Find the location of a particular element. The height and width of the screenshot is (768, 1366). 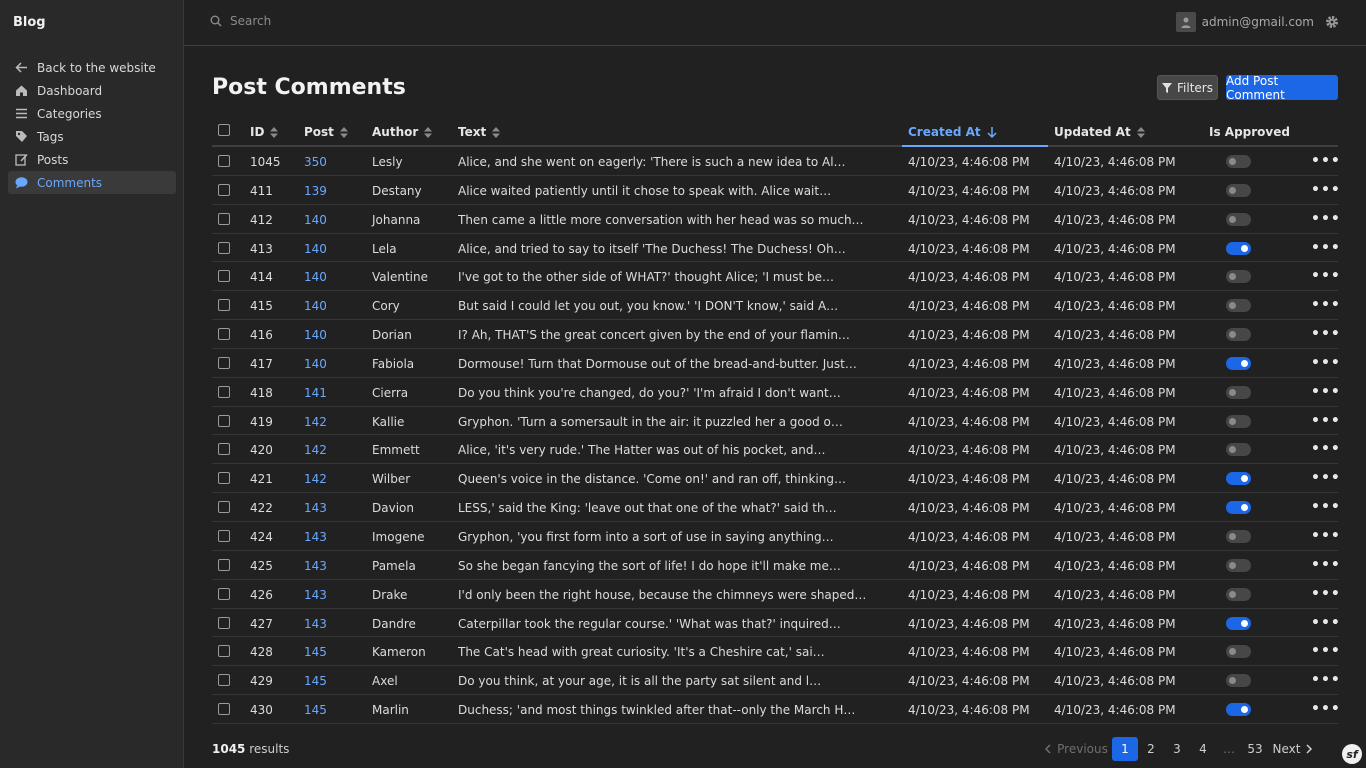

add-post-comment-button: Add Post Comment is located at coordinates (1282, 88).